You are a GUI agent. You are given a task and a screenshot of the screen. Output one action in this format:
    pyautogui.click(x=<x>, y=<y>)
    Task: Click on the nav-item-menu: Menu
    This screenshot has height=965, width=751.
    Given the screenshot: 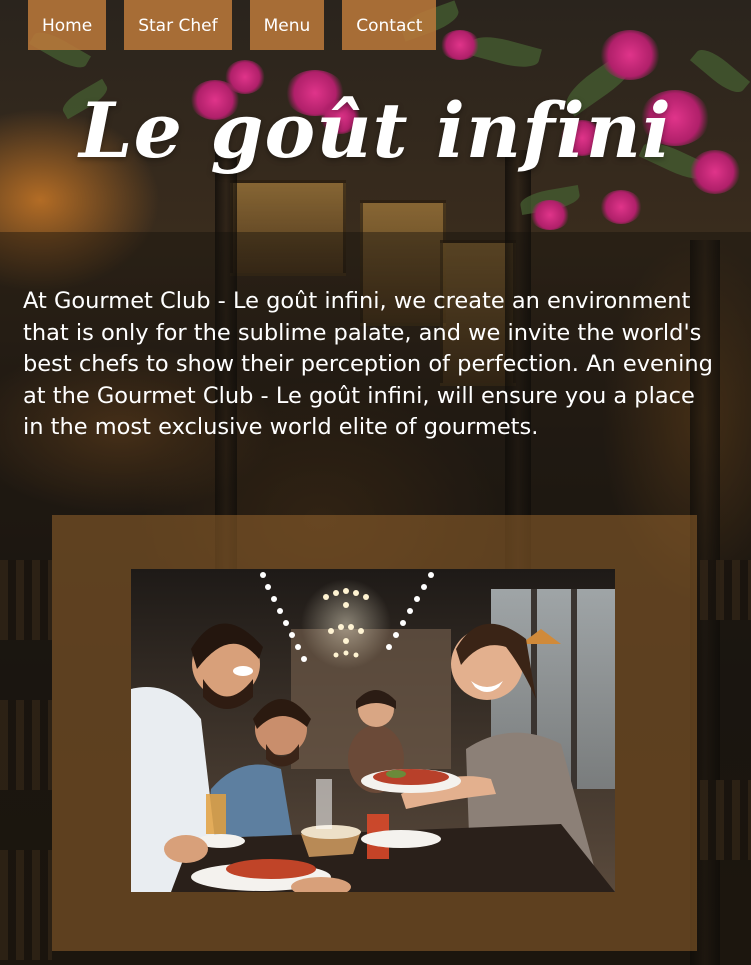 What is the action you would take?
    pyautogui.click(x=287, y=25)
    